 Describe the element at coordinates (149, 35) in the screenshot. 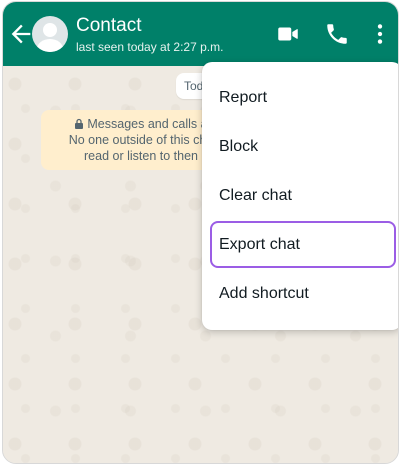

I see `chat-title-block: Contact last seen today at 2:27 p.m.` at that location.